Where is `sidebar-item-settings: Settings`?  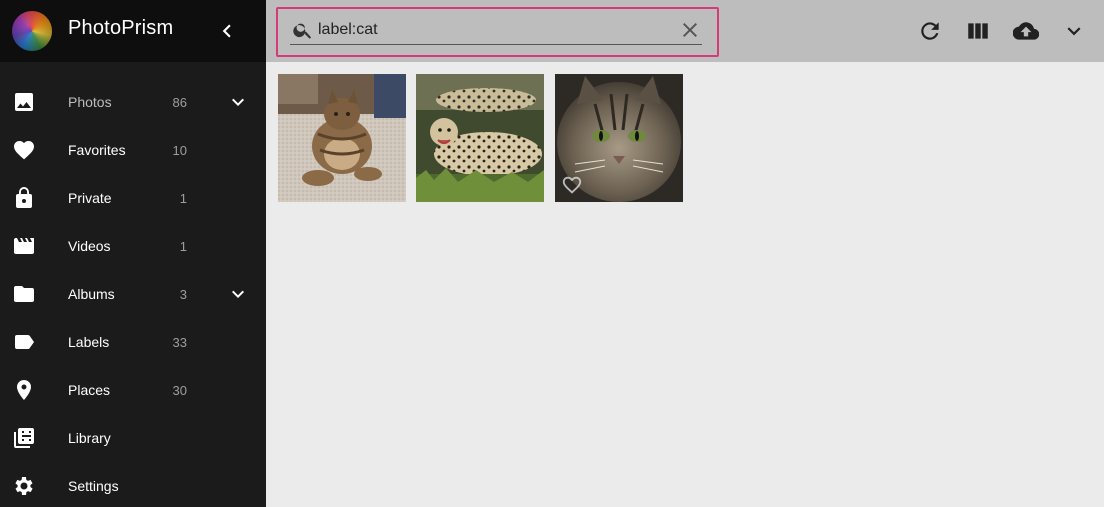
sidebar-item-settings: Settings is located at coordinates (133, 484).